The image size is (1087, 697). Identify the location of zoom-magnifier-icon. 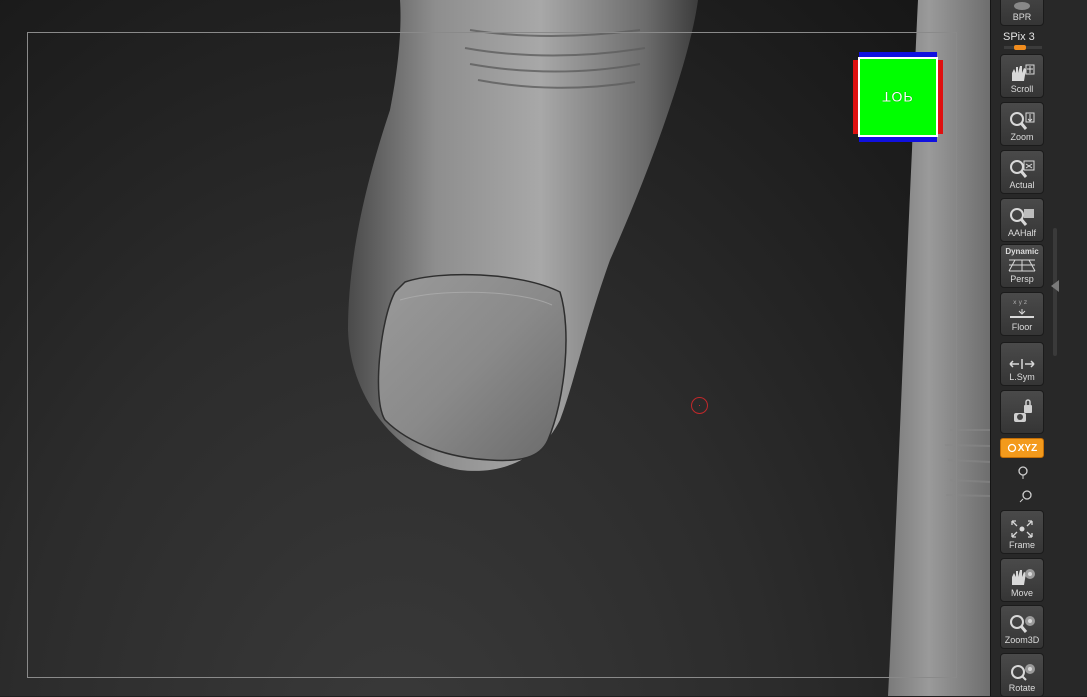
(1022, 121).